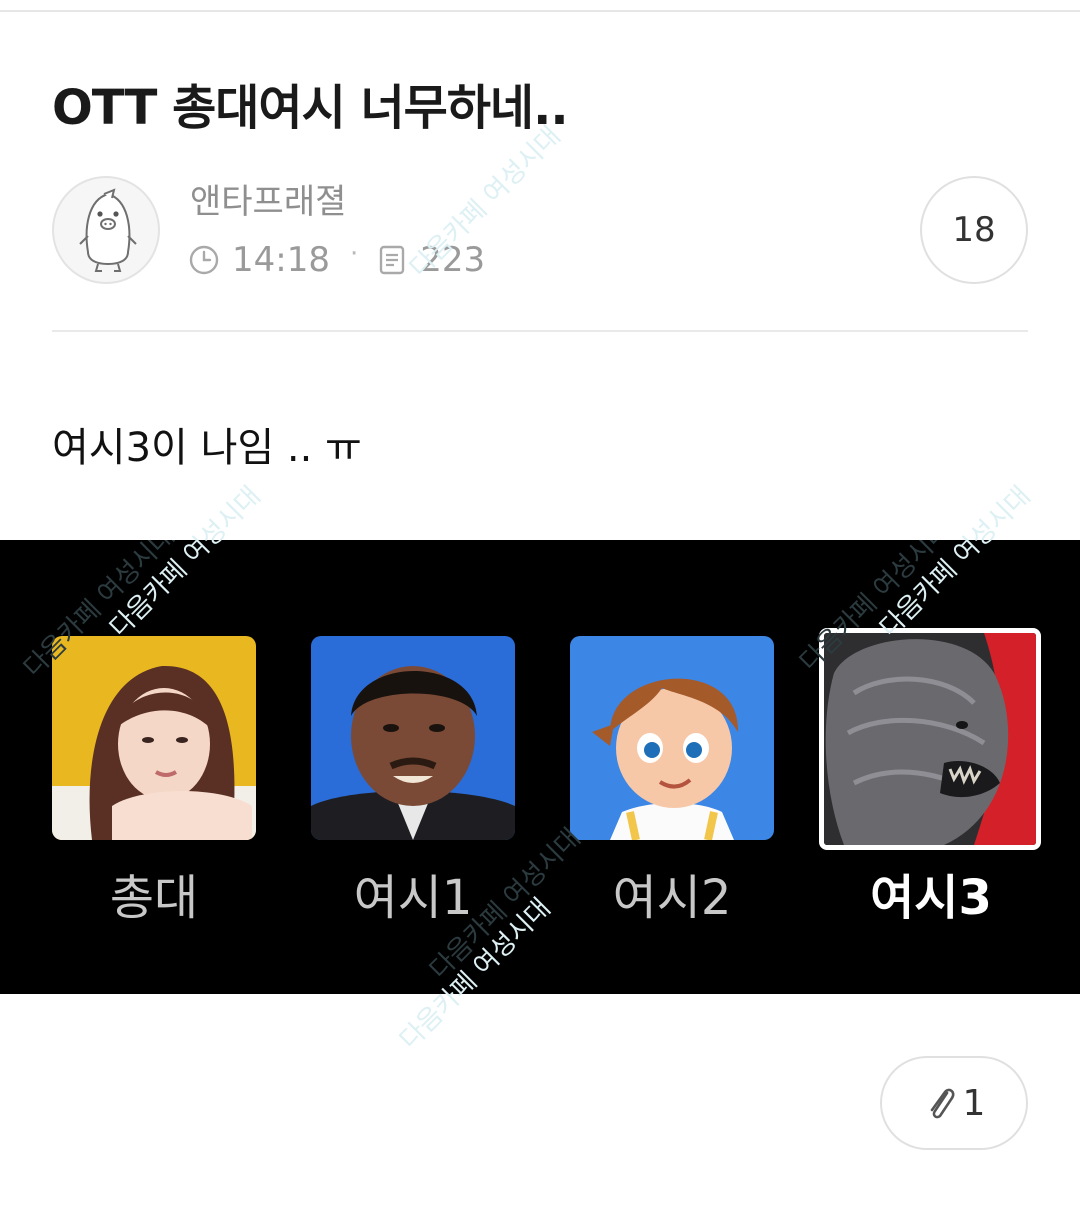  What do you see at coordinates (413, 738) in the screenshot?
I see `man-portrait-icon` at bounding box center [413, 738].